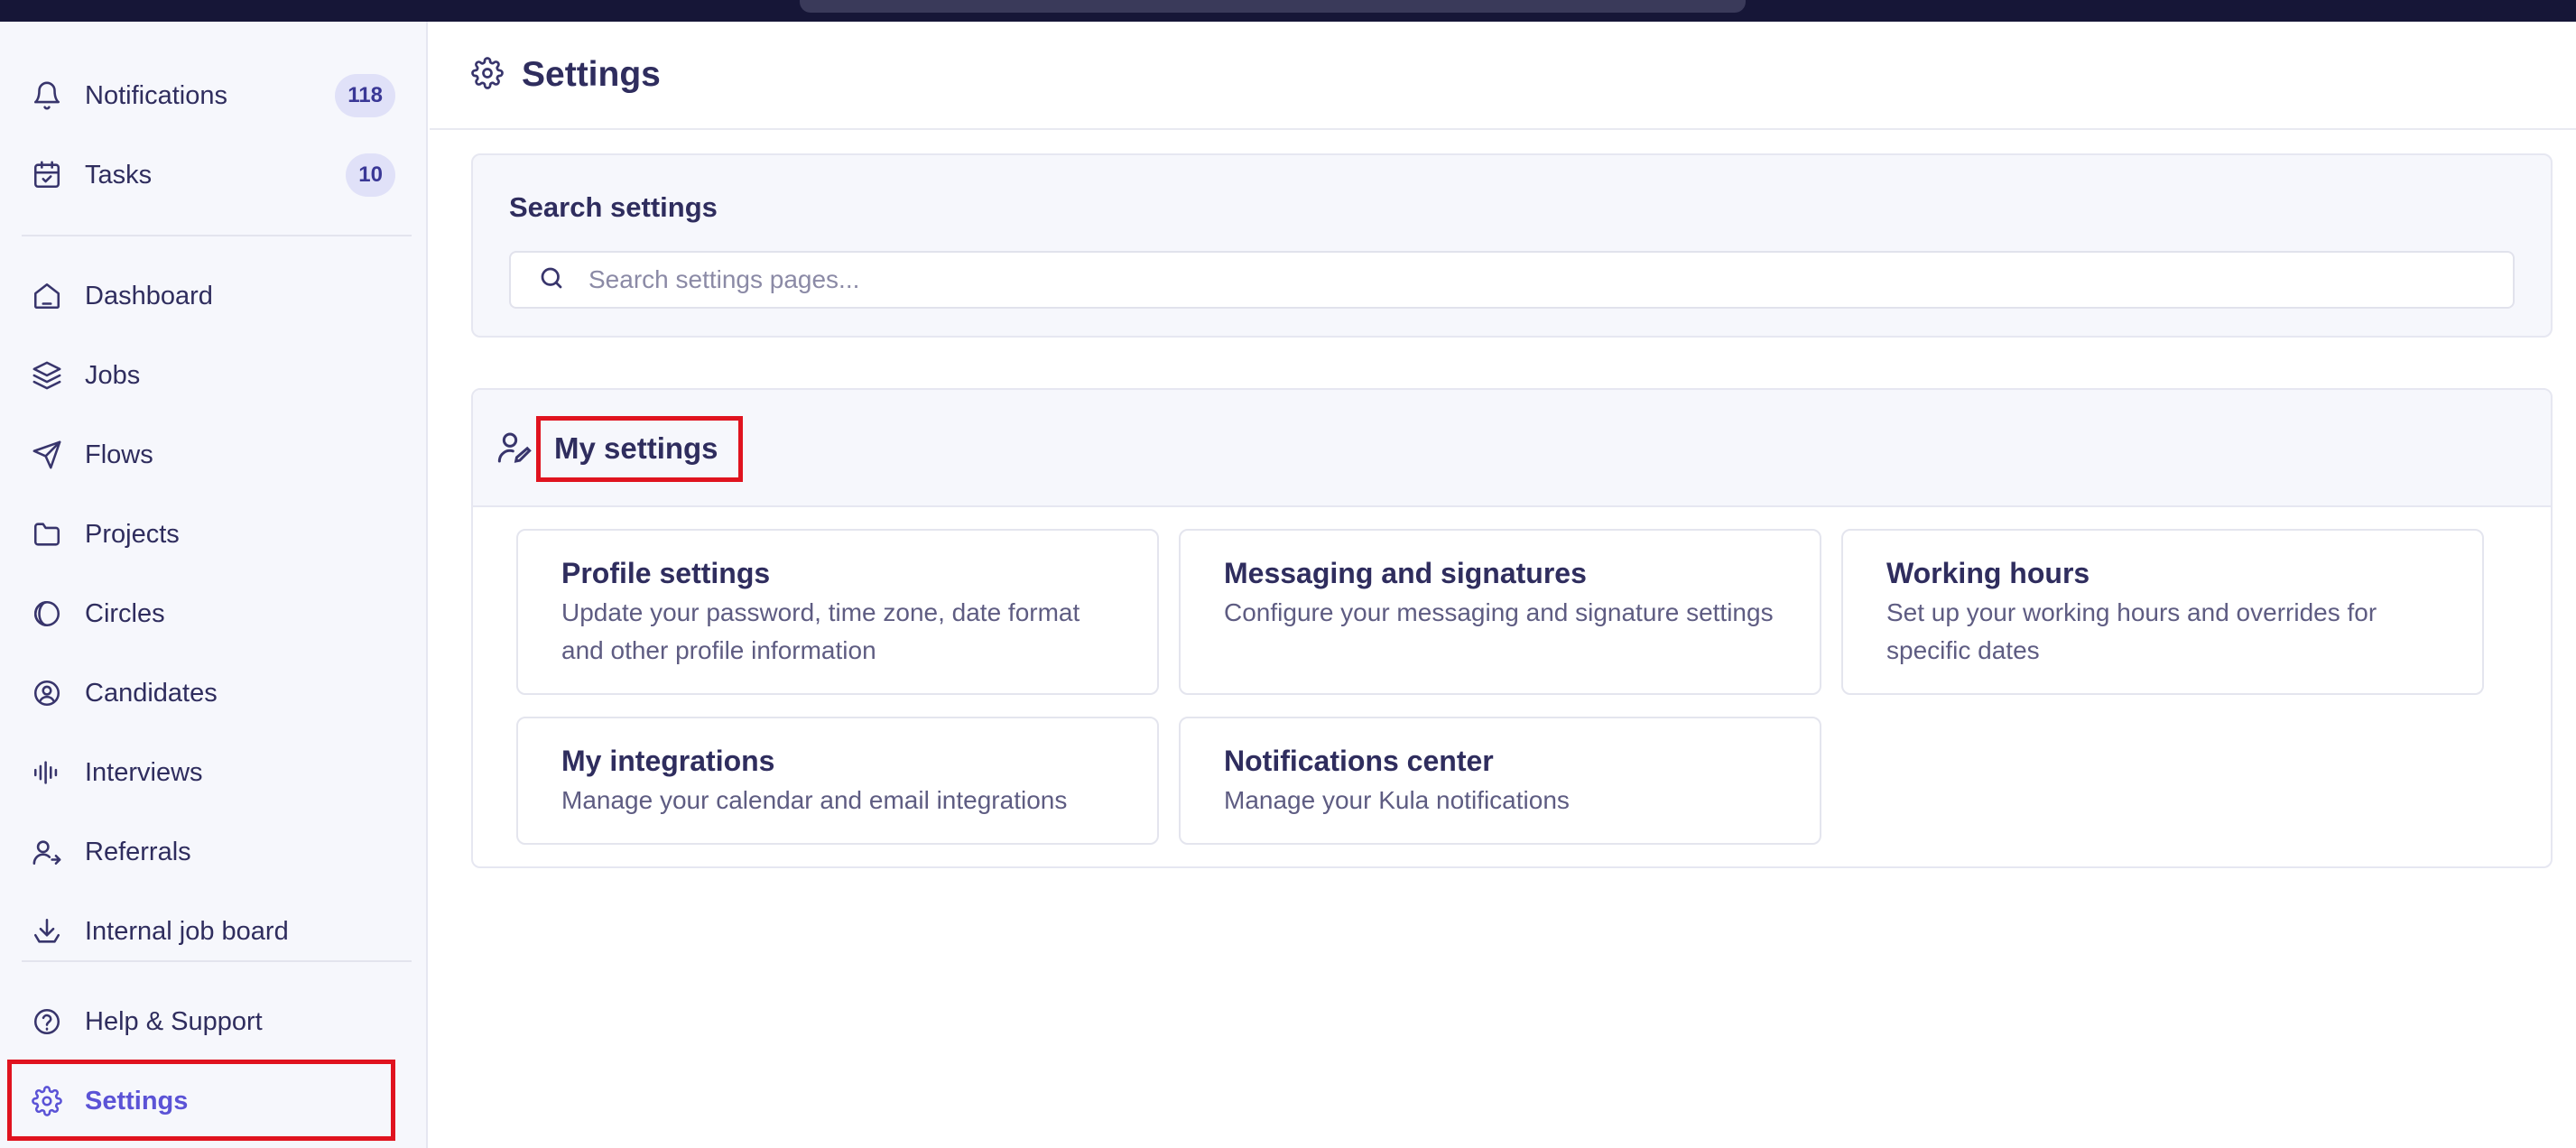 This screenshot has width=2576, height=1148. Describe the element at coordinates (47, 455) in the screenshot. I see `send-icon` at that location.